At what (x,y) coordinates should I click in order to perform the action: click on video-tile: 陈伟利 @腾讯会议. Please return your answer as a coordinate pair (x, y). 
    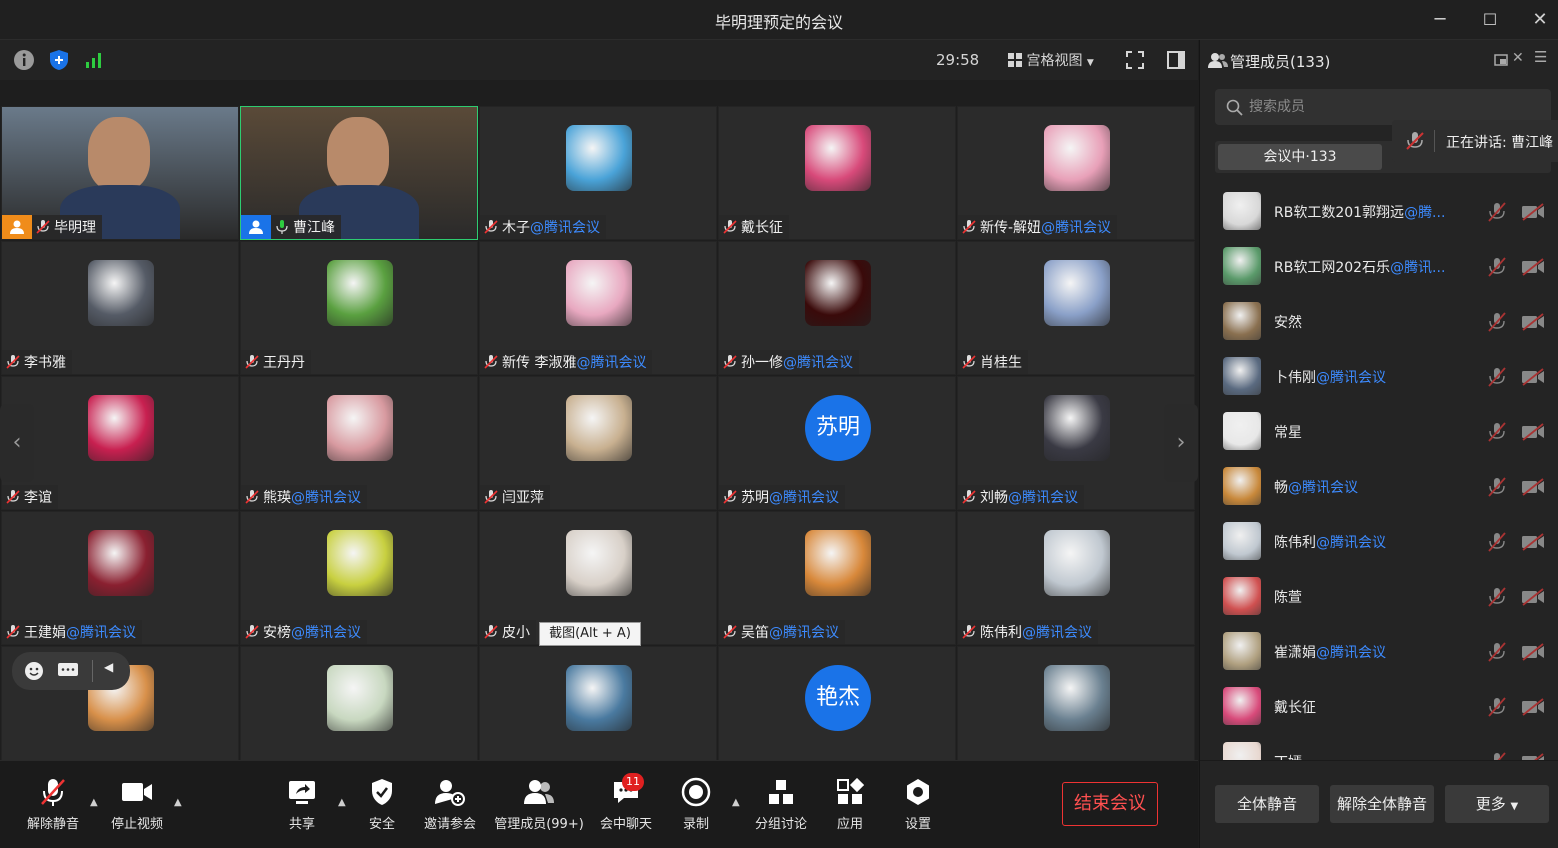
    Looking at the image, I should click on (1076, 578).